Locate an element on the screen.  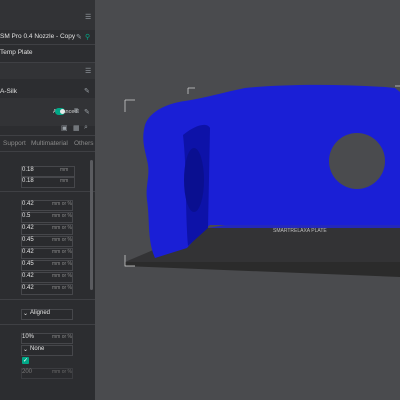
inner-wall-line-width-unit: mm or % is located at coordinates (62, 240).